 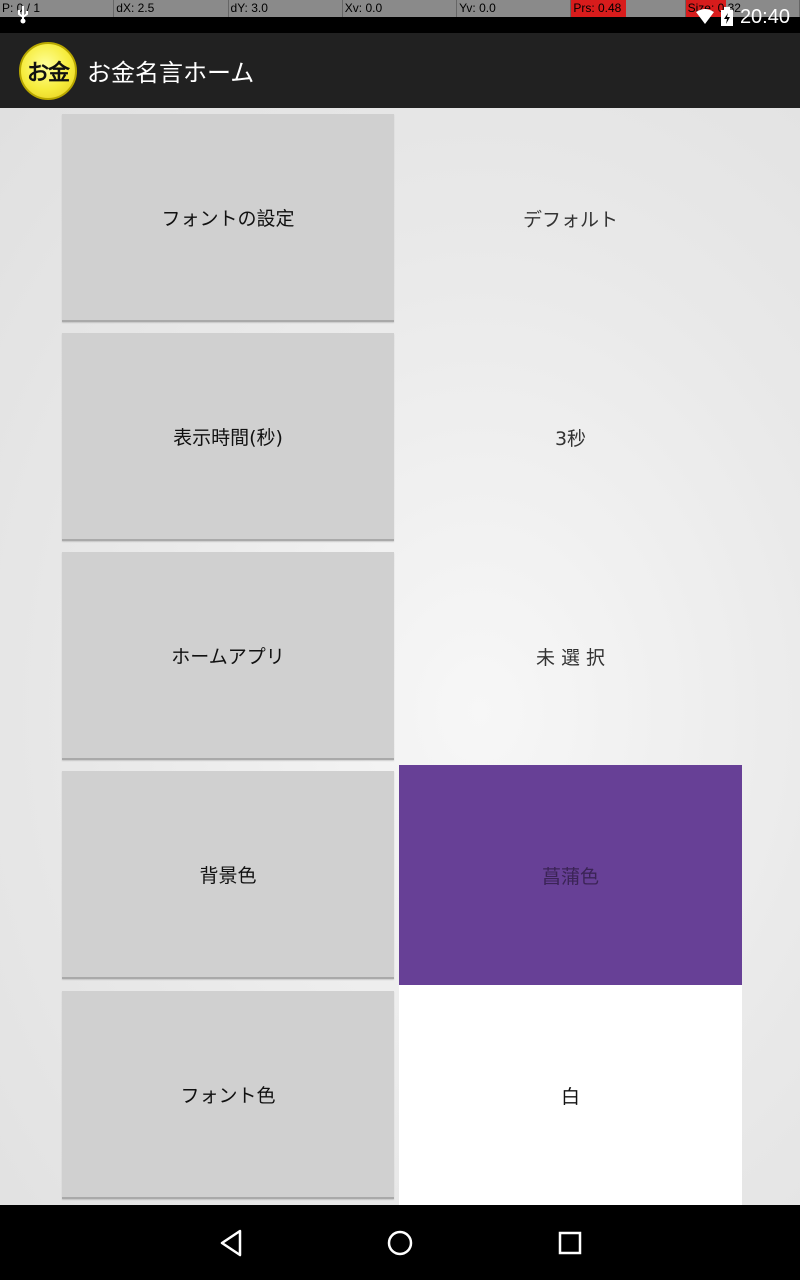 I want to click on navigation-bar, so click(x=400, y=1242).